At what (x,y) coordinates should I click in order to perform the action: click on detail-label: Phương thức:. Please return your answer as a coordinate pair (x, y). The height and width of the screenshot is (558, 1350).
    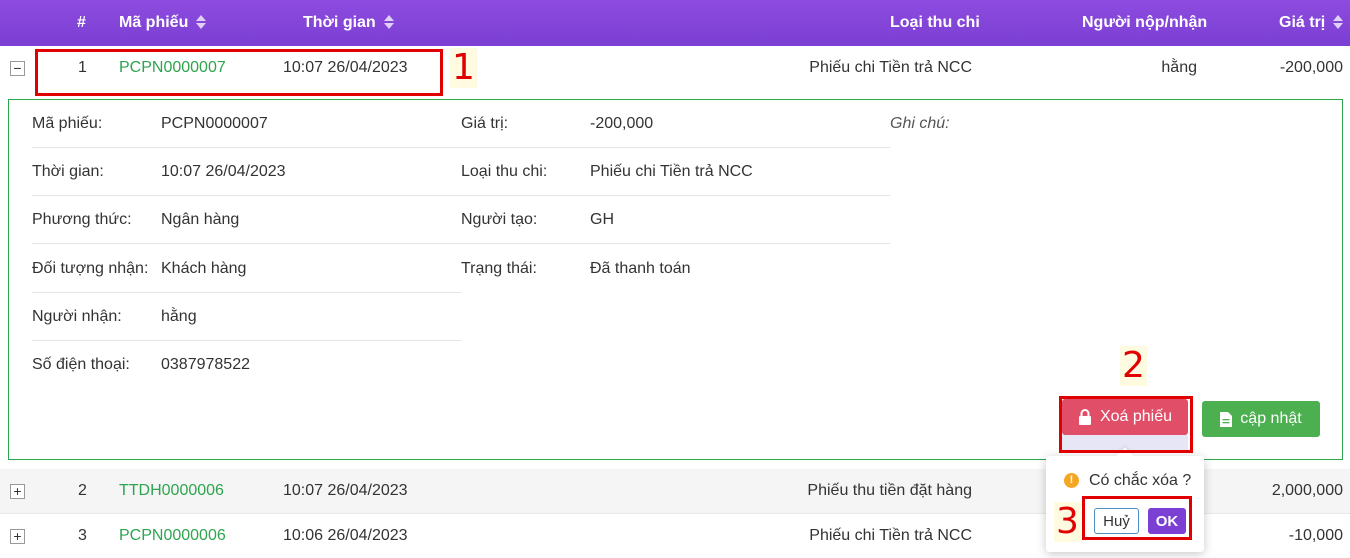
    Looking at the image, I should click on (82, 219).